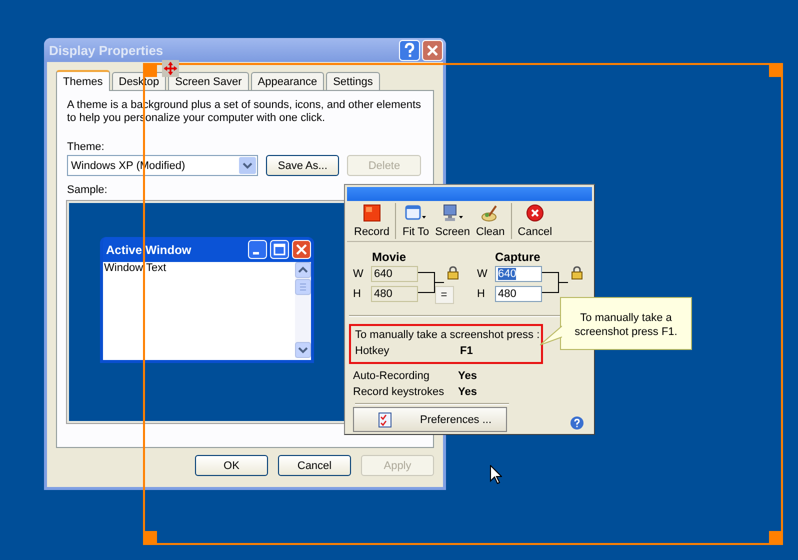  Describe the element at coordinates (87, 190) in the screenshot. I see `sample-label: Sample:` at that location.